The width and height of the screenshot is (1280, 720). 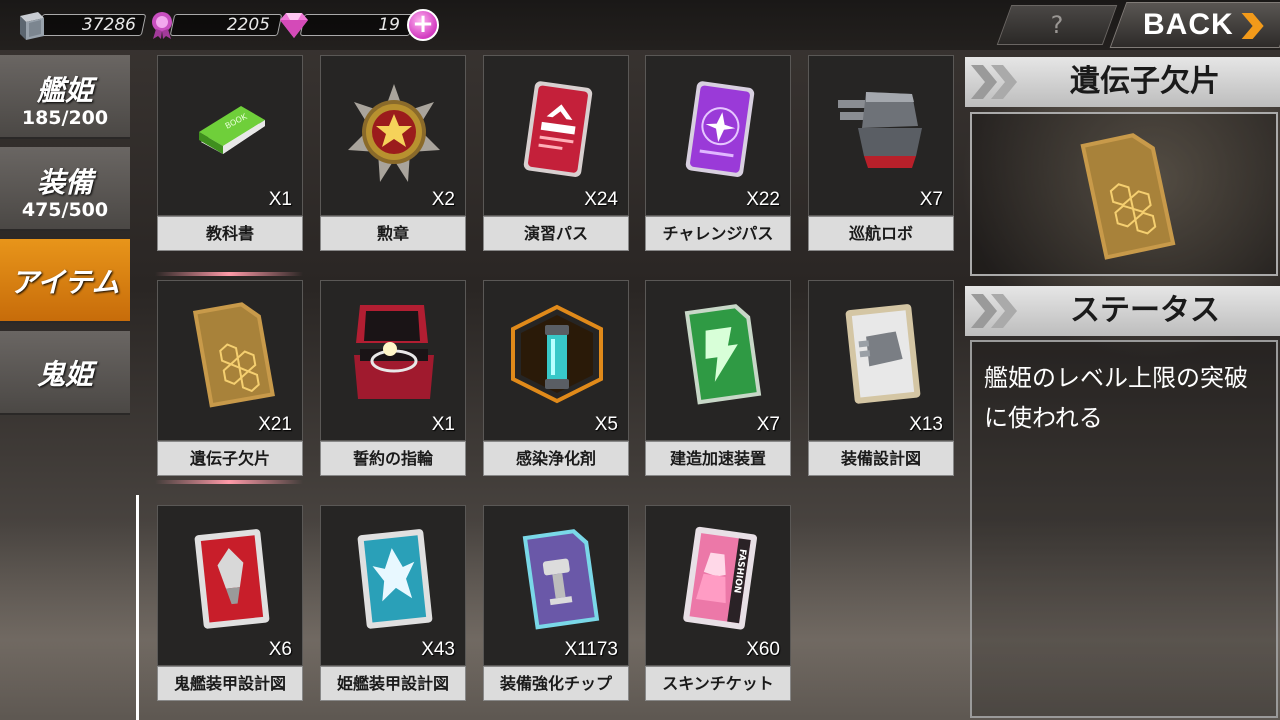 I want to click on medal-icon, so click(x=162, y=25).